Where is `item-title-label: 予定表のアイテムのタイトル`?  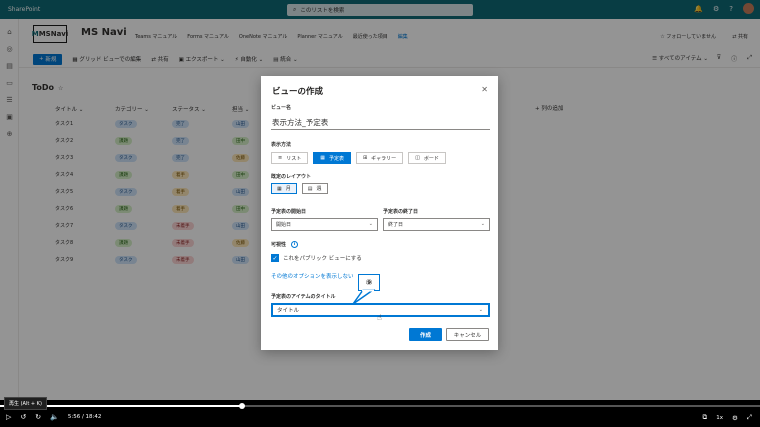 item-title-label: 予定表のアイテムのタイトル is located at coordinates (303, 297).